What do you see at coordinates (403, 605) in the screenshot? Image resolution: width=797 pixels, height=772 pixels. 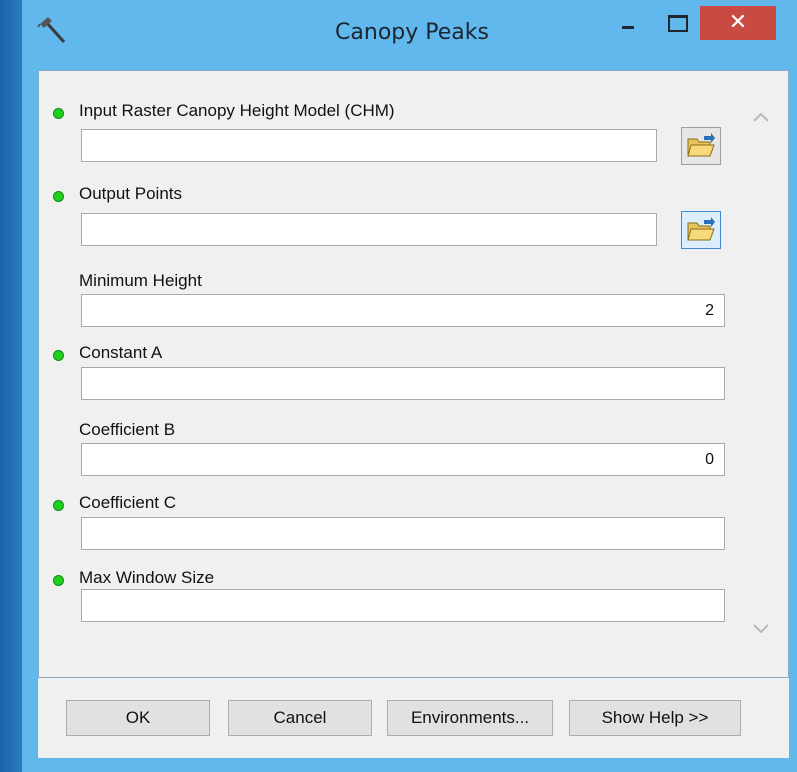 I see `max-window-size-field` at bounding box center [403, 605].